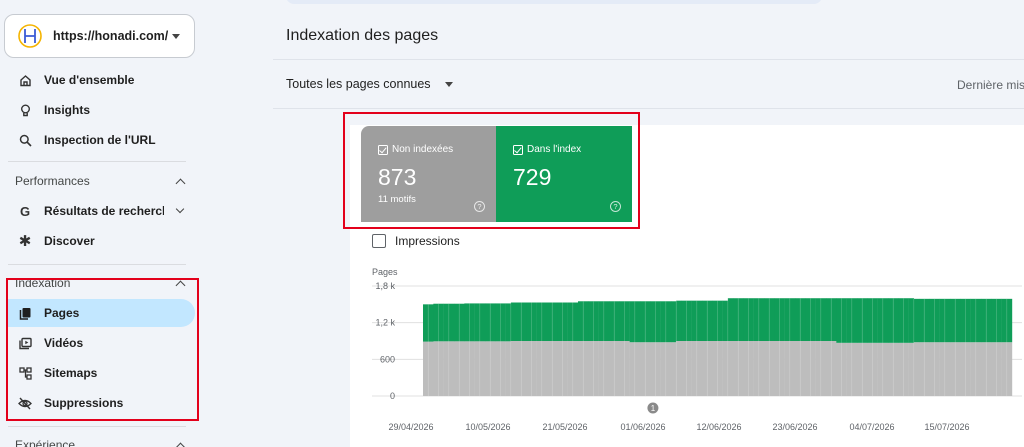 This screenshot has height=447, width=1024. Describe the element at coordinates (102, 442) in the screenshot. I see `section-experience: Expérience` at that location.